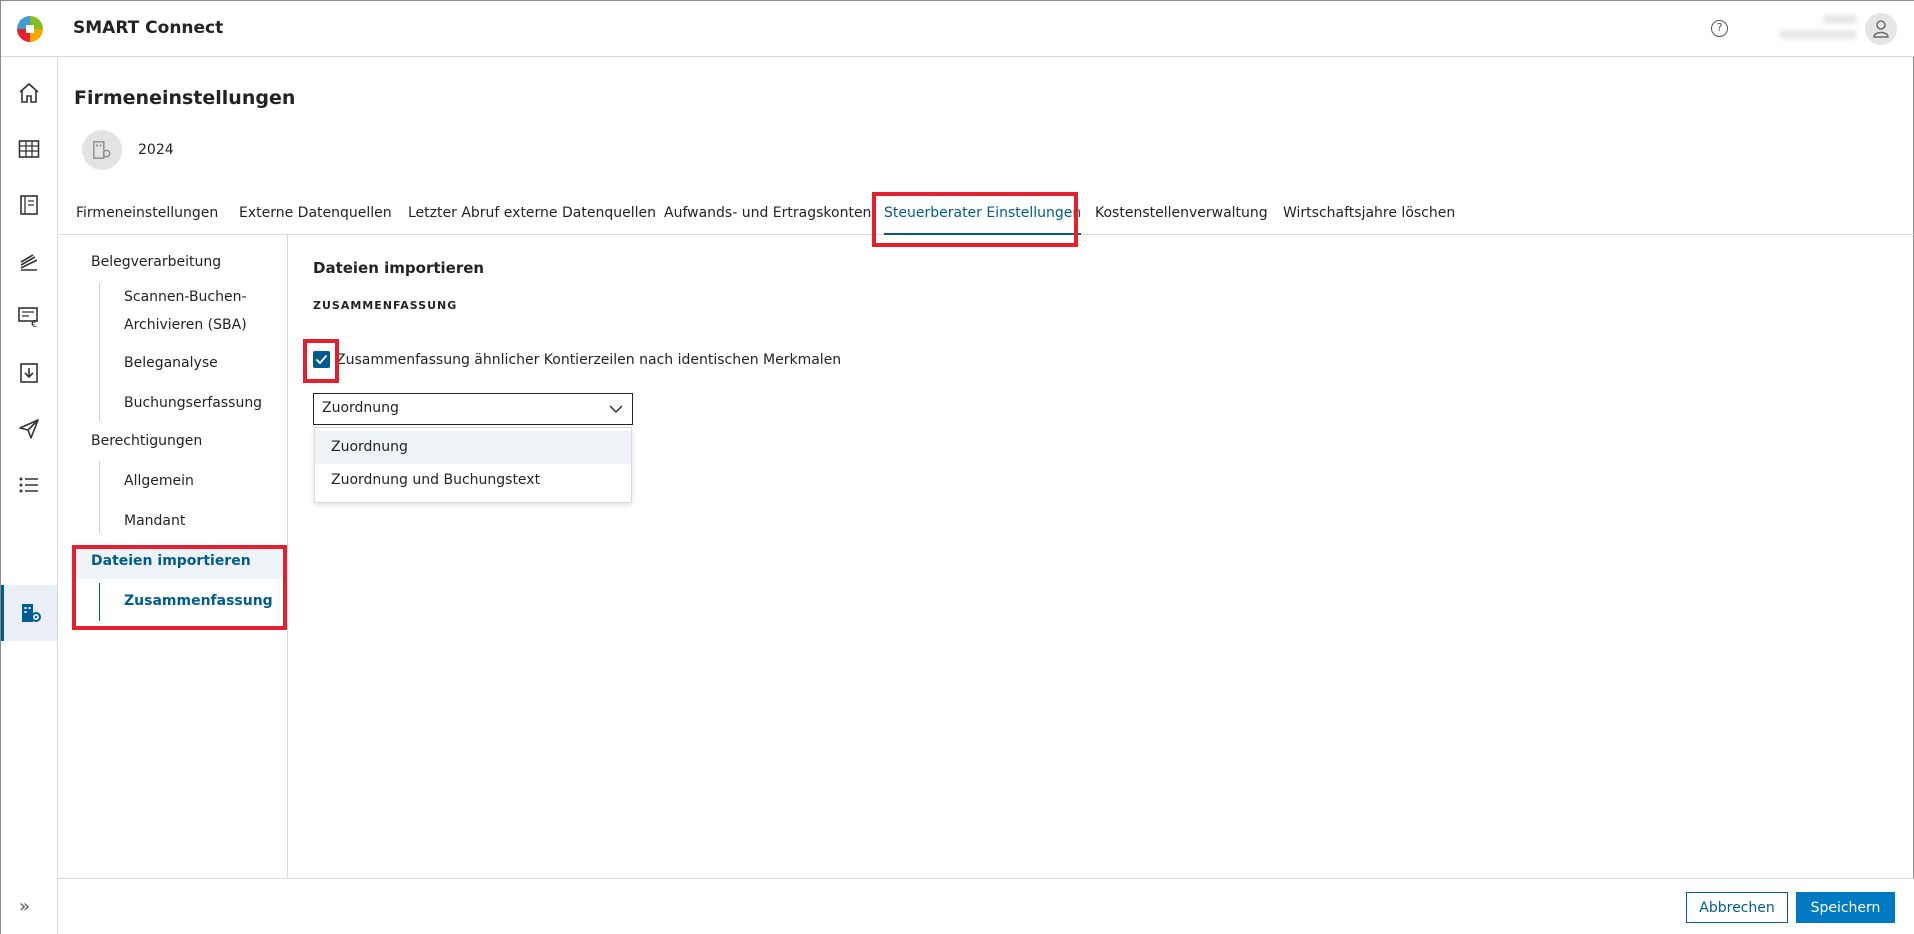 The image size is (1914, 934). I want to click on section-subtitle: ZUSAMMENFASSUNG, so click(385, 305).